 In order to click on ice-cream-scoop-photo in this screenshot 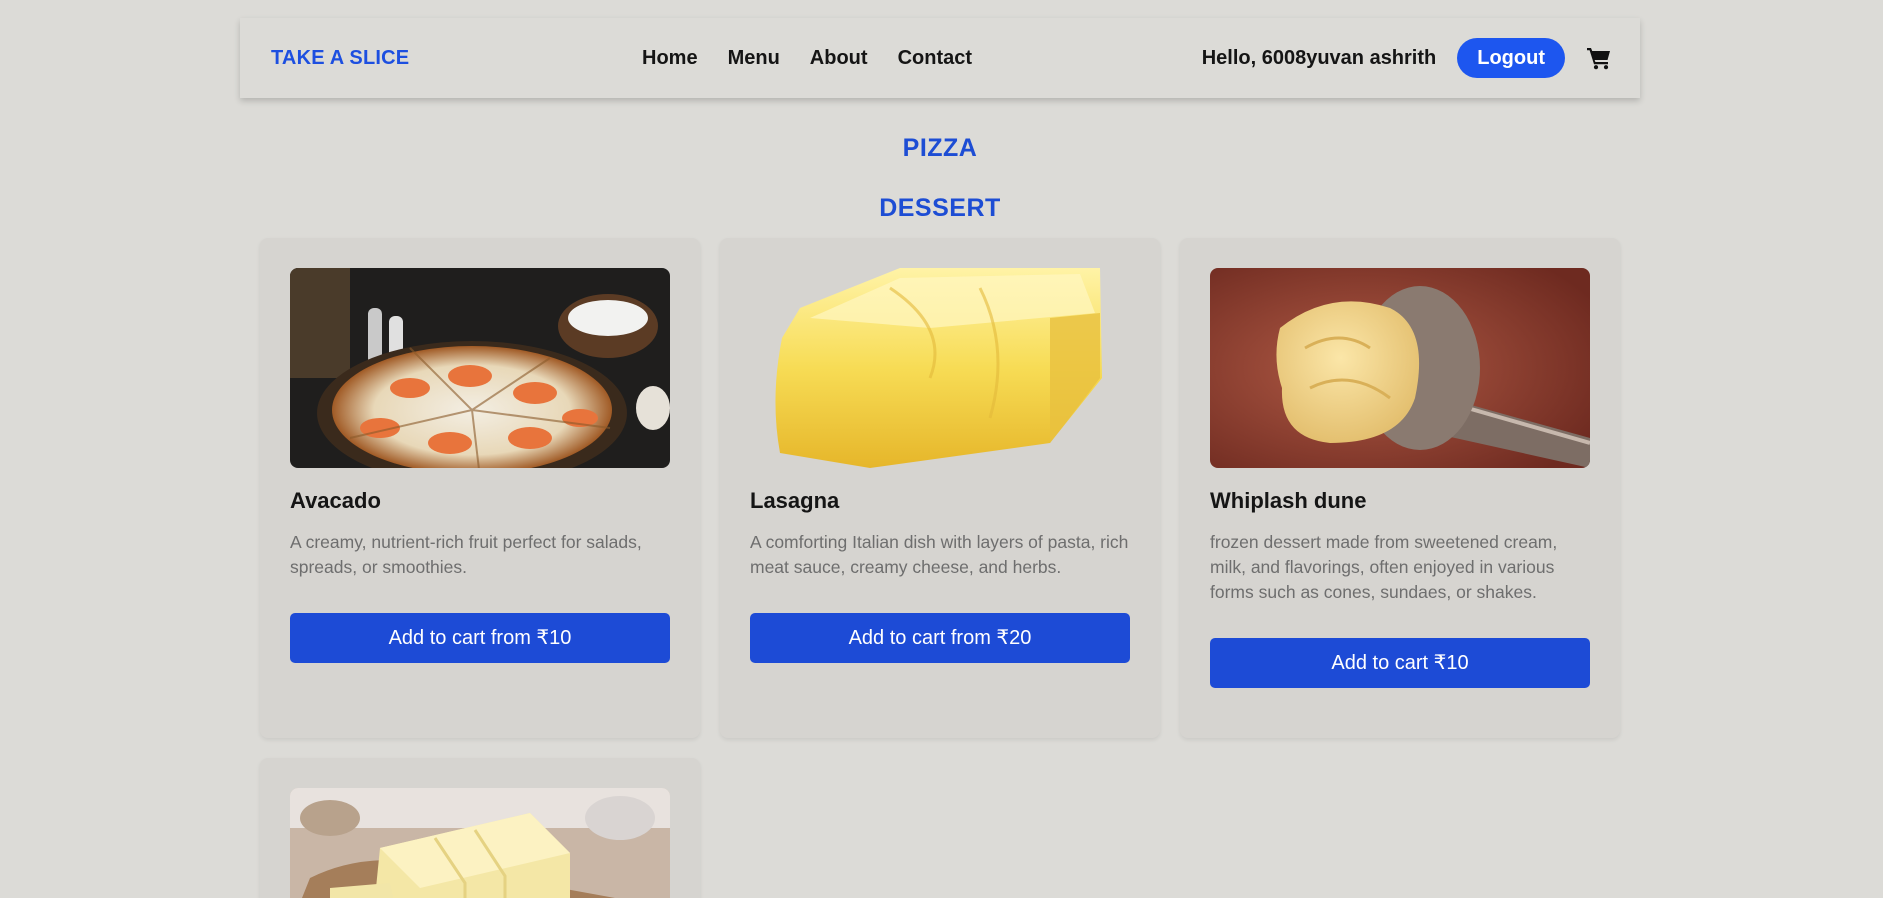, I will do `click(1400, 368)`.